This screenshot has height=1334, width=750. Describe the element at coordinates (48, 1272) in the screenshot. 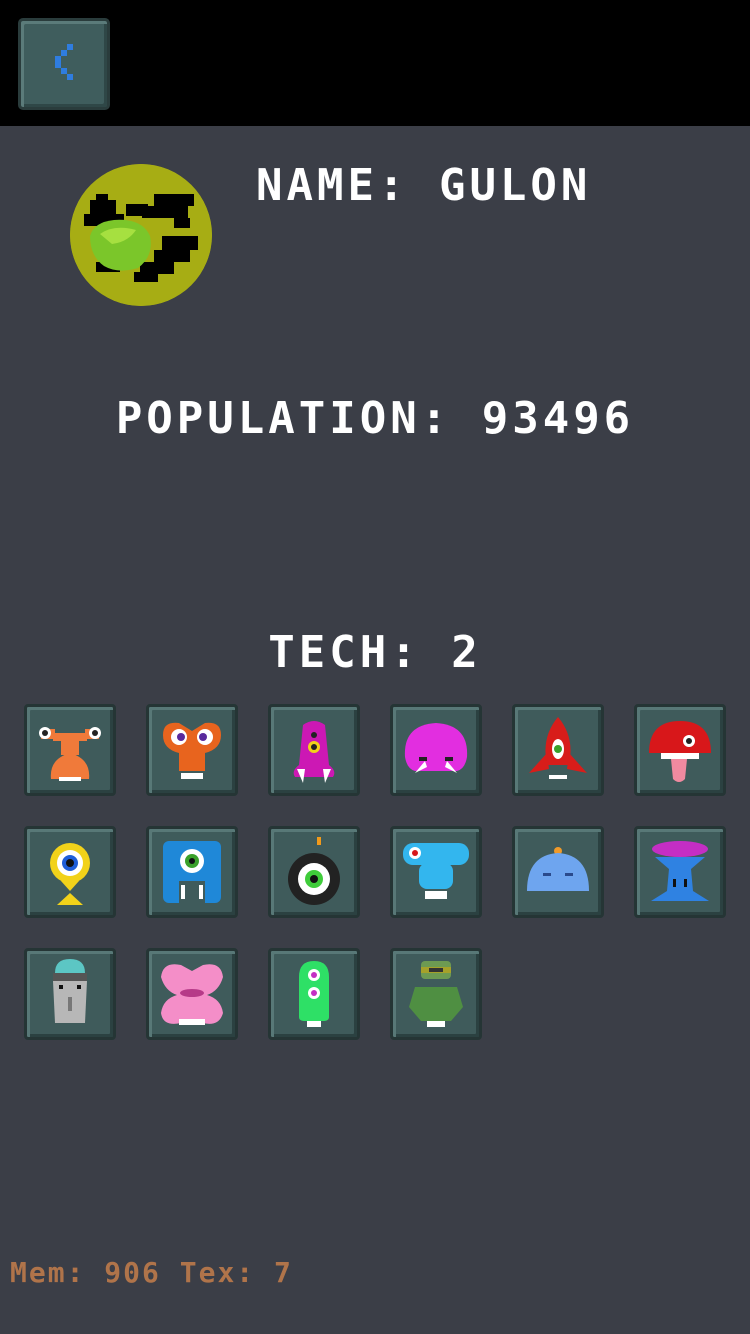

I see `mem-label: Mem:` at that location.